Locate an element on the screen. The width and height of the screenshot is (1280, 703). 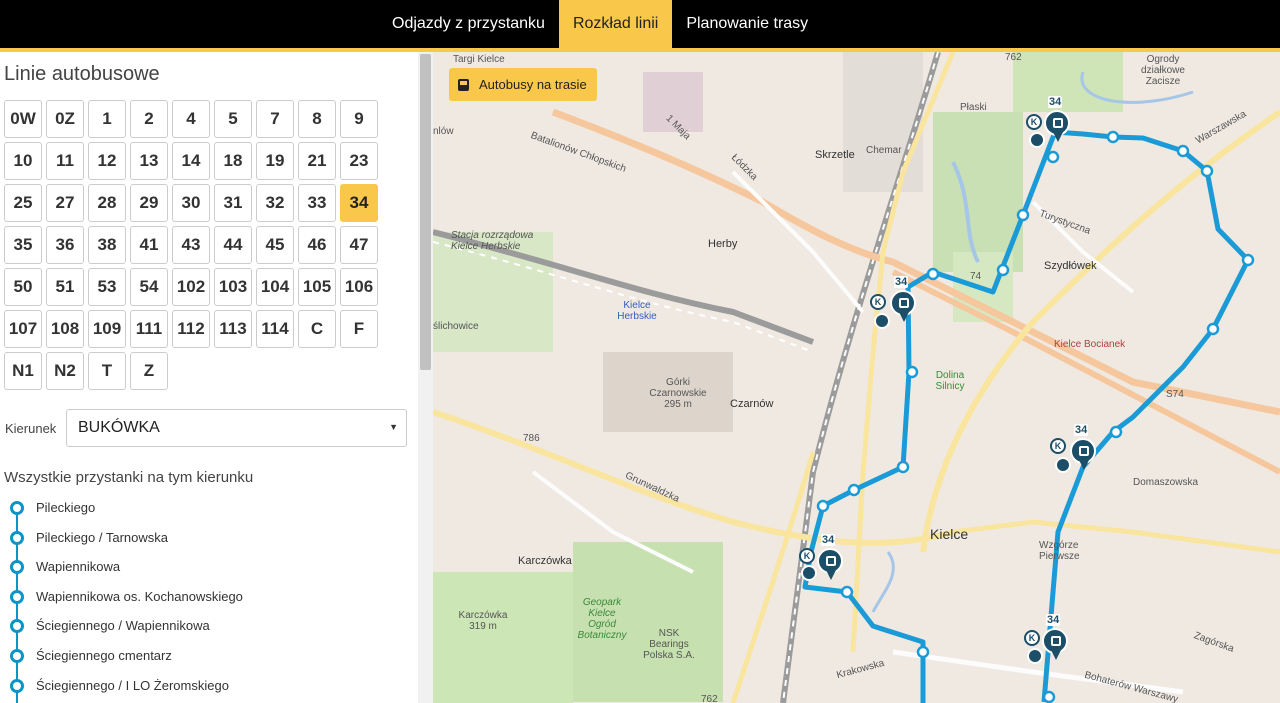
line-button-11: 11 is located at coordinates (65, 161).